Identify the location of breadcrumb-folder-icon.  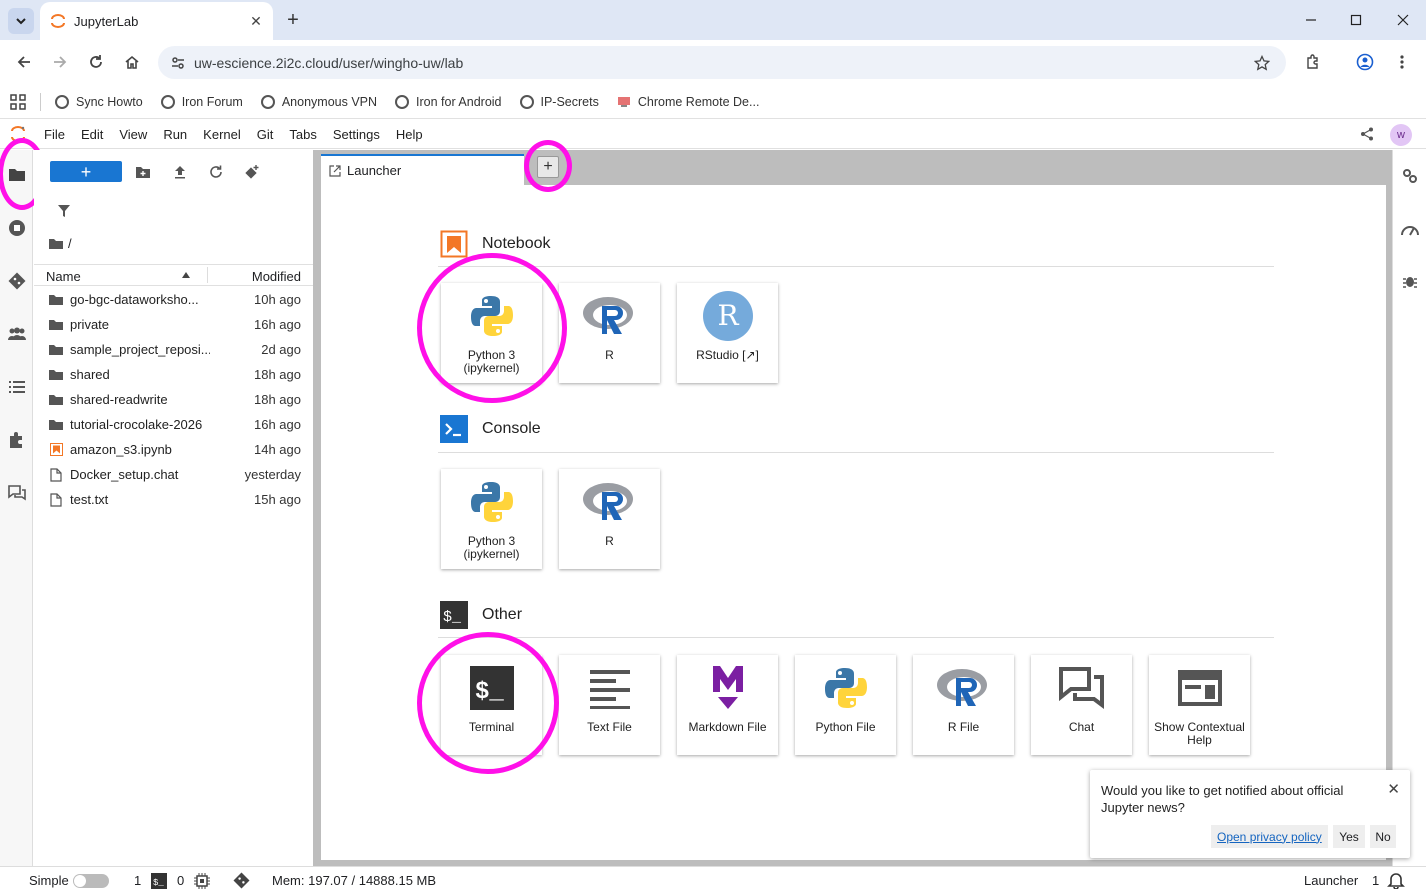
(56, 243).